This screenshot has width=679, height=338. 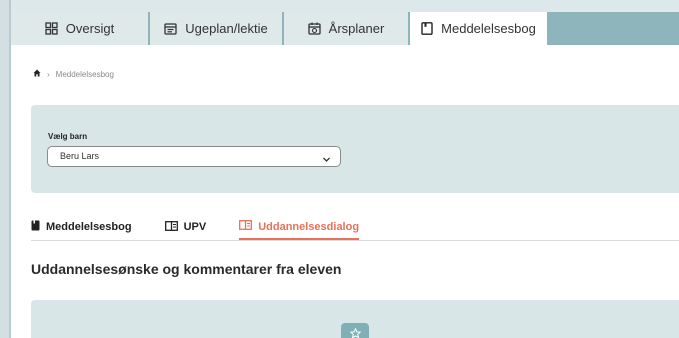 I want to click on grid-icon, so click(x=51, y=28).